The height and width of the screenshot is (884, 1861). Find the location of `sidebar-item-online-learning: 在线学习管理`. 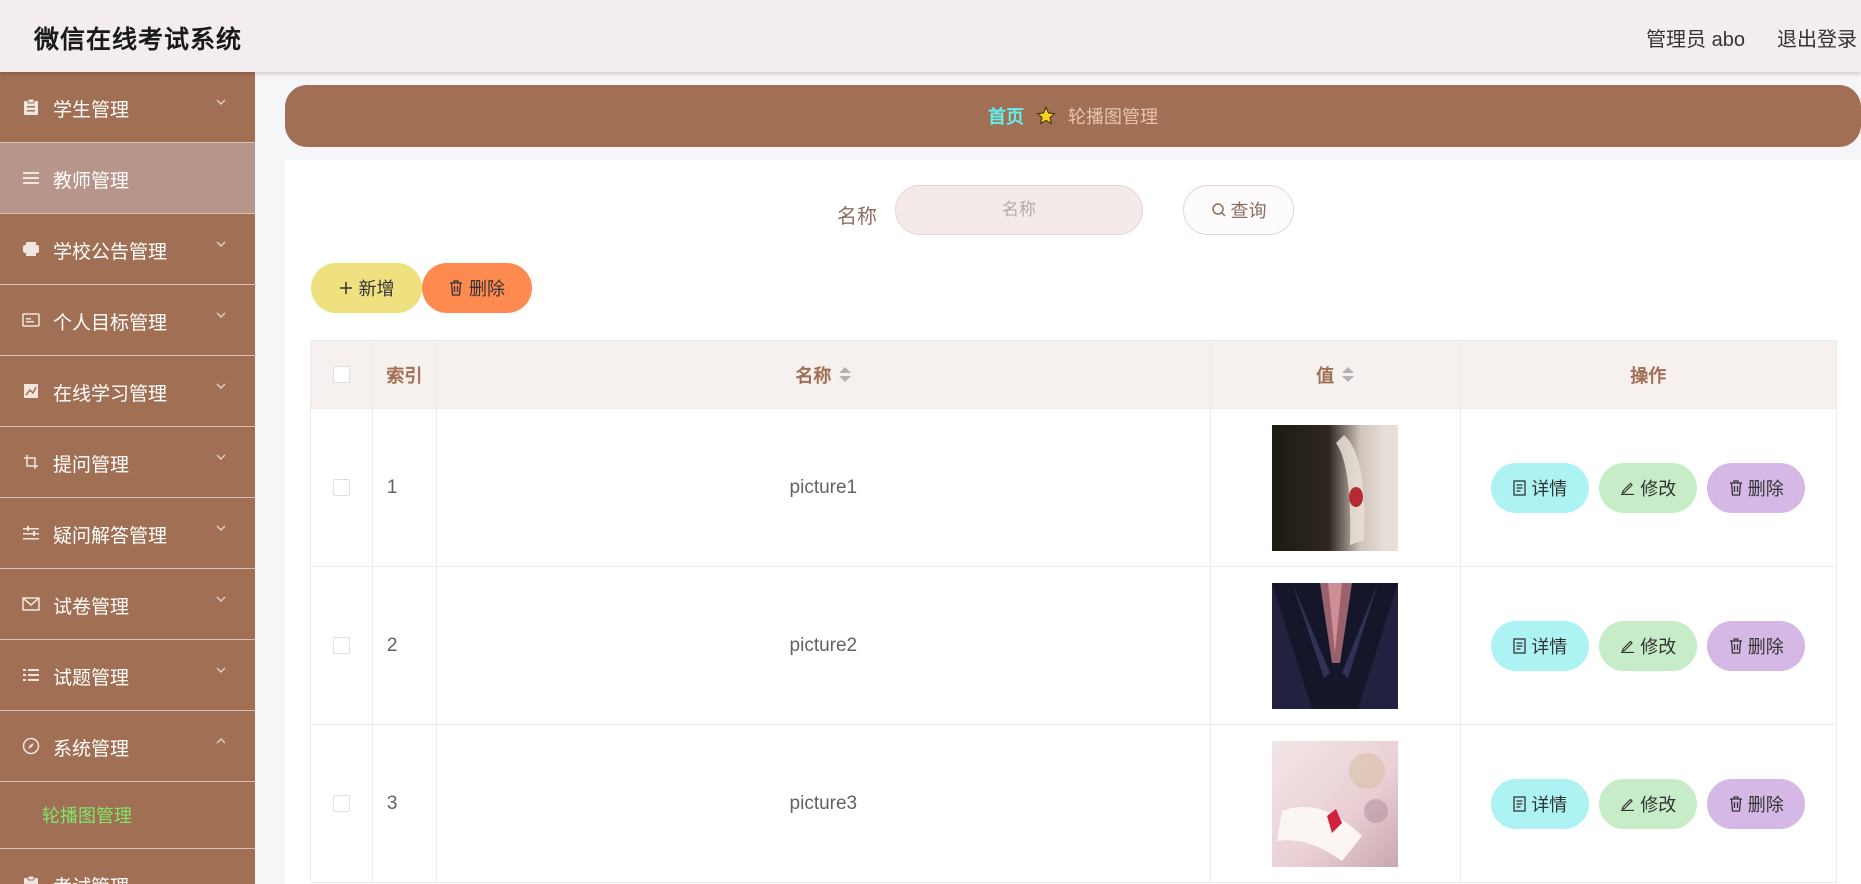

sidebar-item-online-learning: 在线学习管理 is located at coordinates (127, 391).